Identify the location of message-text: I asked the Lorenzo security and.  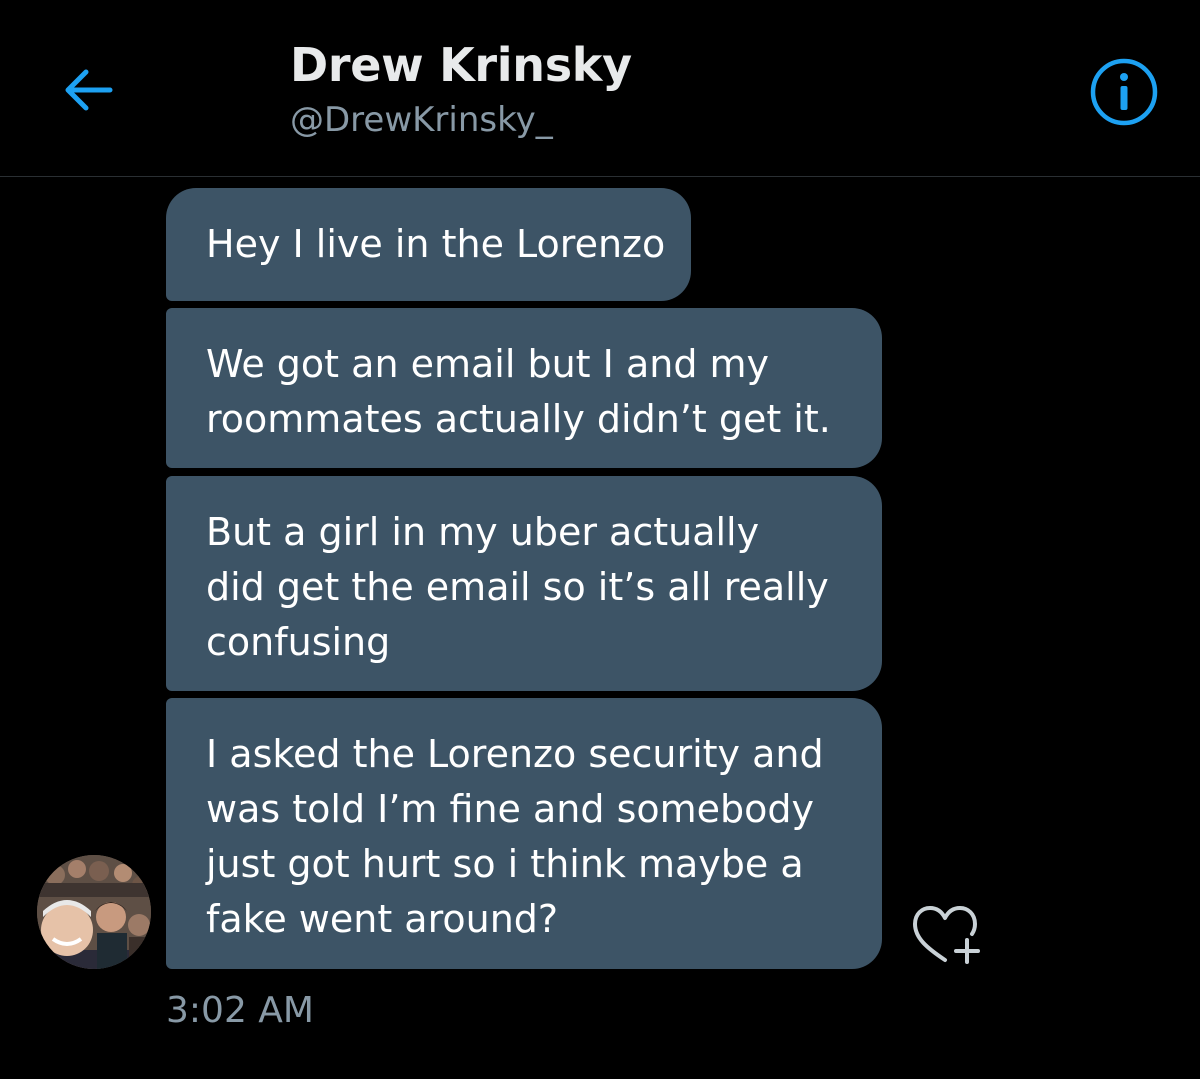
(515, 754).